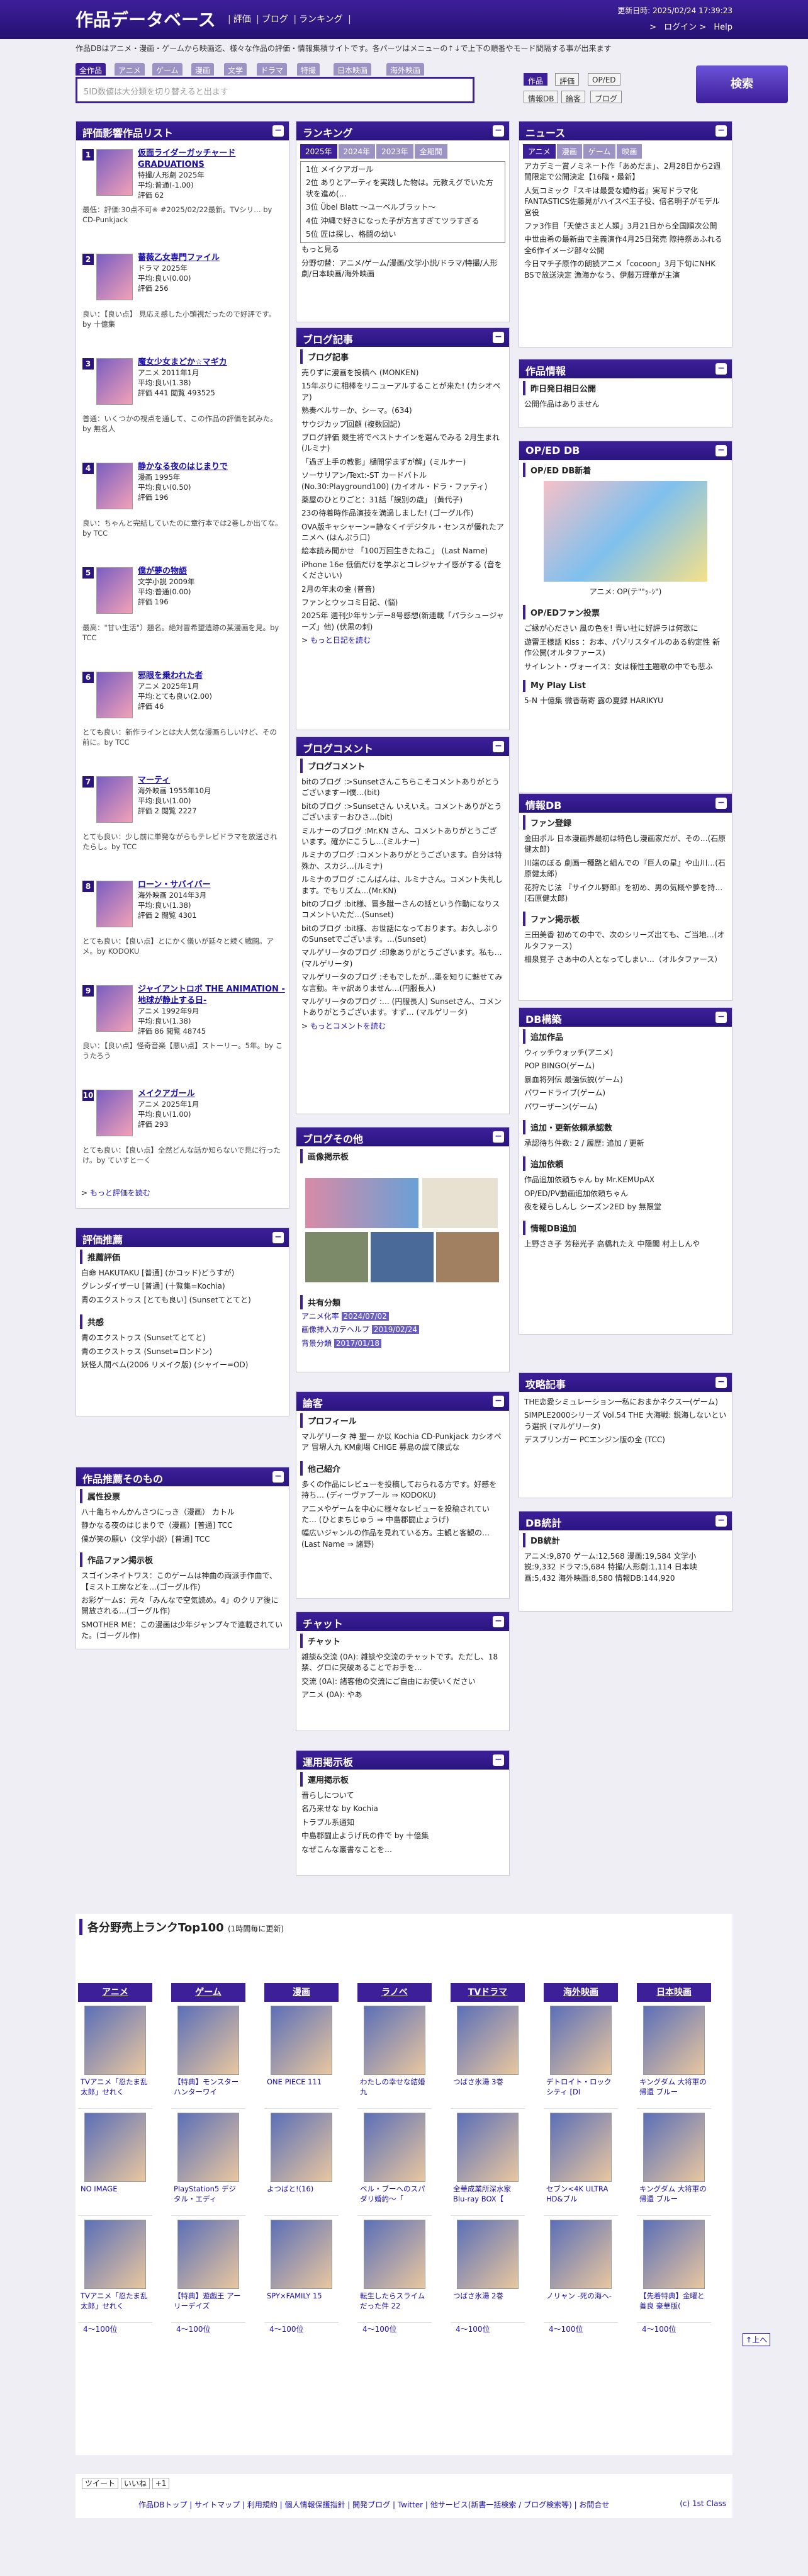  What do you see at coordinates (625, 1244) in the screenshot?
I see `list-item: 上野さき子 芳秘光子 高橋れたえ 中隠閣 村上しんや` at bounding box center [625, 1244].